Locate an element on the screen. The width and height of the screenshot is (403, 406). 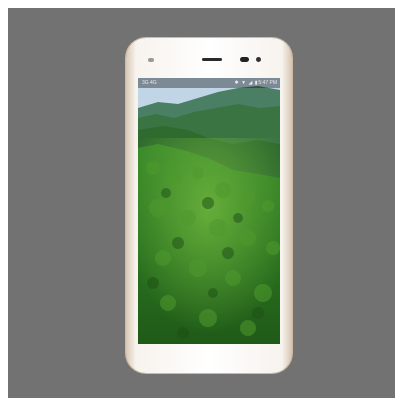
wifi-icon: ▼ is located at coordinates (244, 83).